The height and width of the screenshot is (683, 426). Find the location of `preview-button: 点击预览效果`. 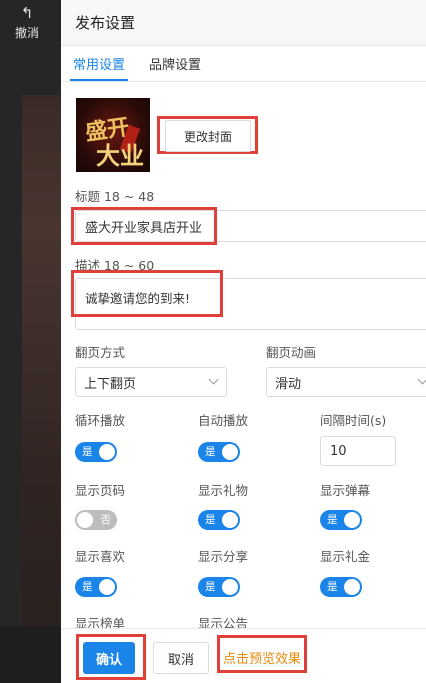

preview-button: 点击预览效果 is located at coordinates (262, 657).